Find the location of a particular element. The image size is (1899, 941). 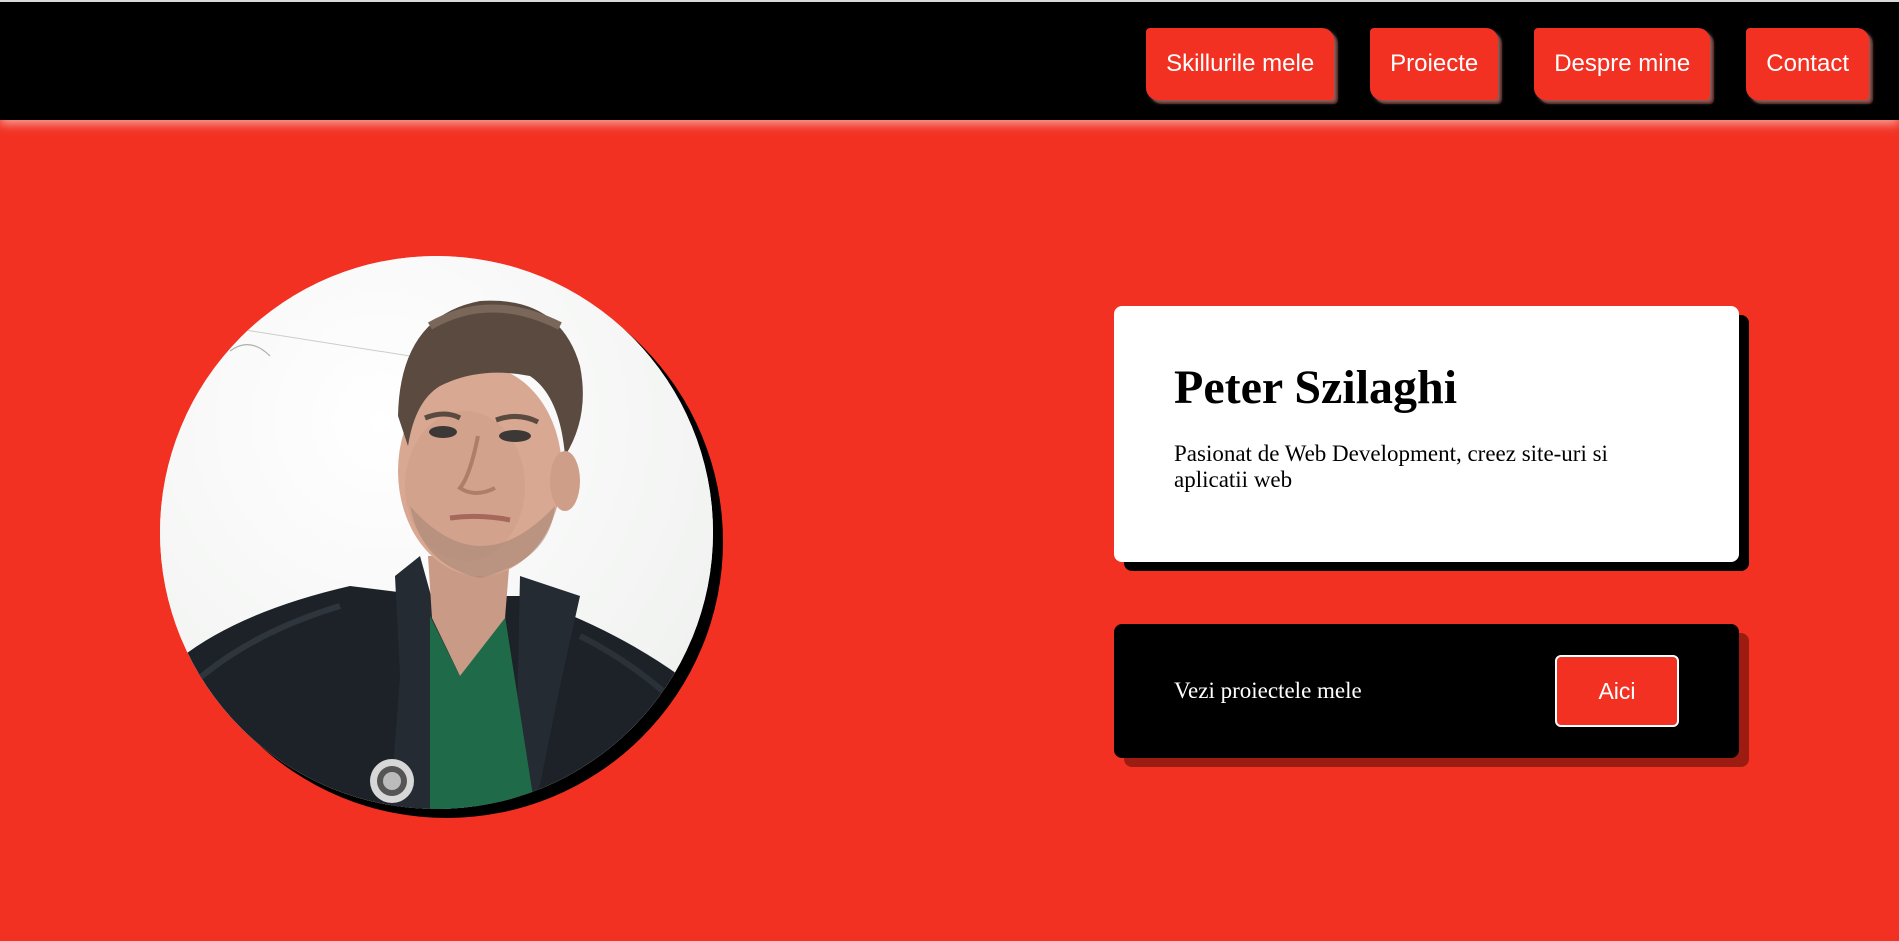

nav-skills-button: Skillurile mele is located at coordinates (1240, 64).